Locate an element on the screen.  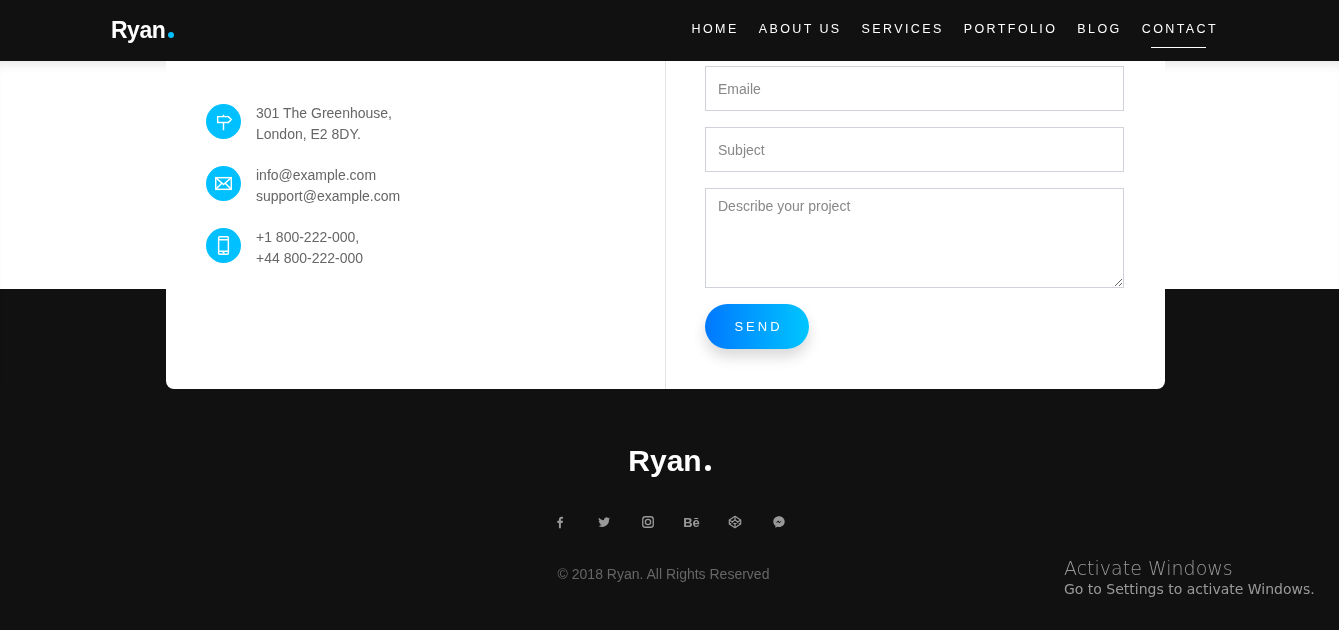
contact-detail-text: info@example.com is located at coordinates (317, 175).